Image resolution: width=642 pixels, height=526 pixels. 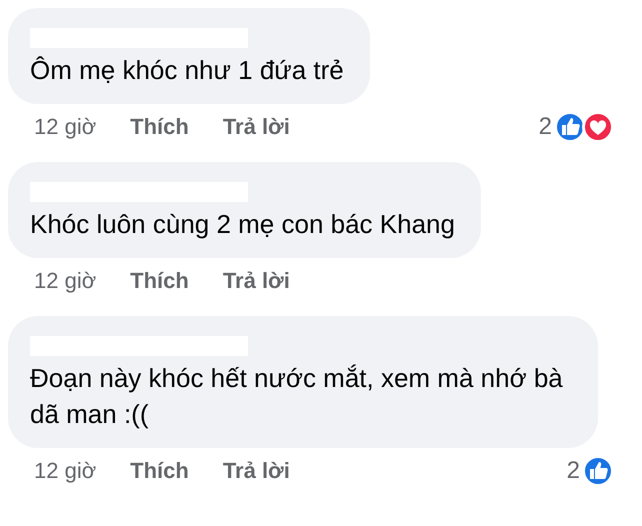 I want to click on comment-text: Đoạn này khóc hết nước mắt, xem mà nhớ bà dã man :((, so click(x=297, y=396).